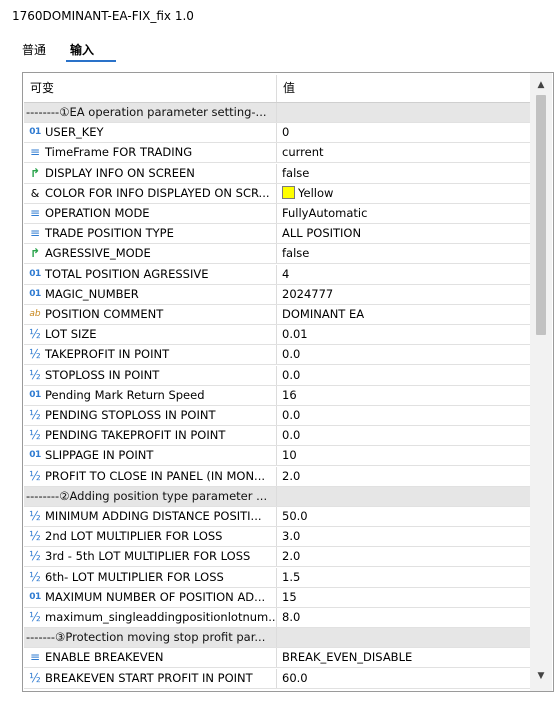 The image size is (554, 705). I want to click on table-row: ≡ TimeFrame FOR TRADING current, so click(277, 153).